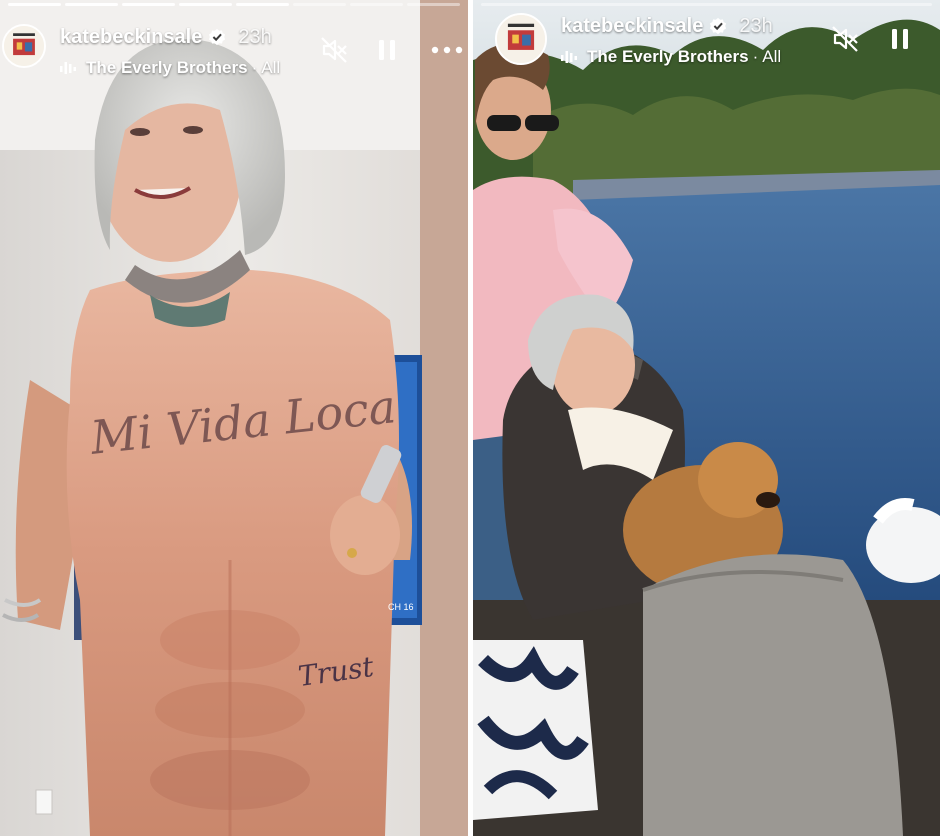 The image size is (940, 836). Describe the element at coordinates (401, 607) in the screenshot. I see `tv-channel-text: CH 16` at that location.